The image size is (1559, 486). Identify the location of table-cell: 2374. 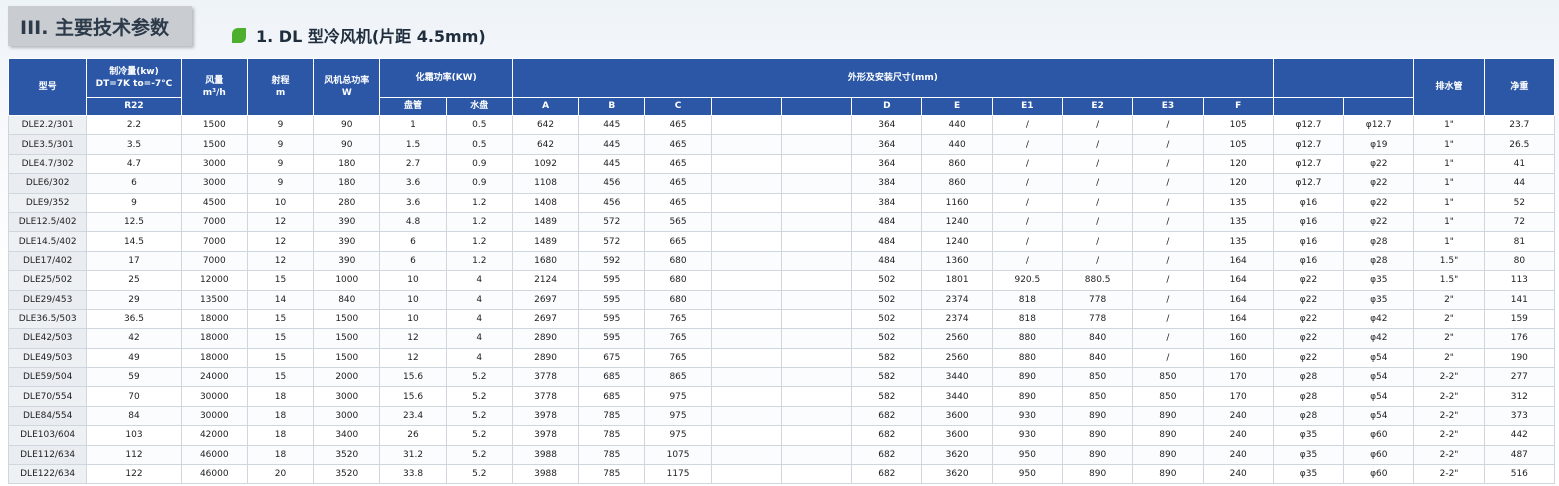
(957, 299).